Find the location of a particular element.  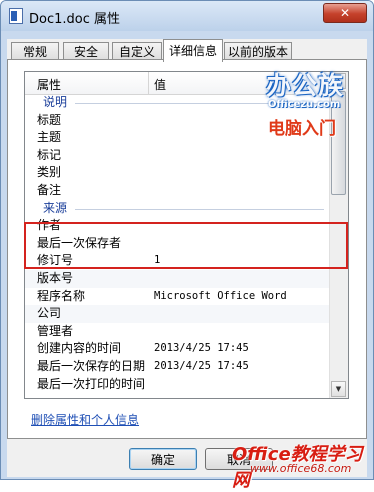

group-header-origin: 来源 is located at coordinates (177, 209).